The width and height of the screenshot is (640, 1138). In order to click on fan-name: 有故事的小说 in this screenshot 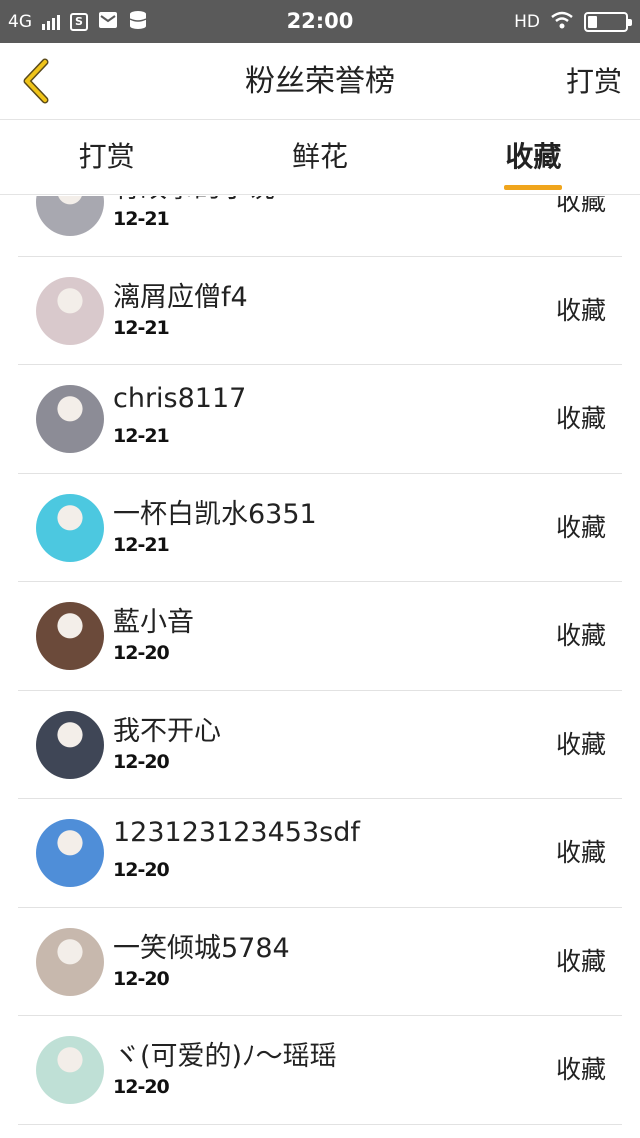, I will do `click(194, 200)`.